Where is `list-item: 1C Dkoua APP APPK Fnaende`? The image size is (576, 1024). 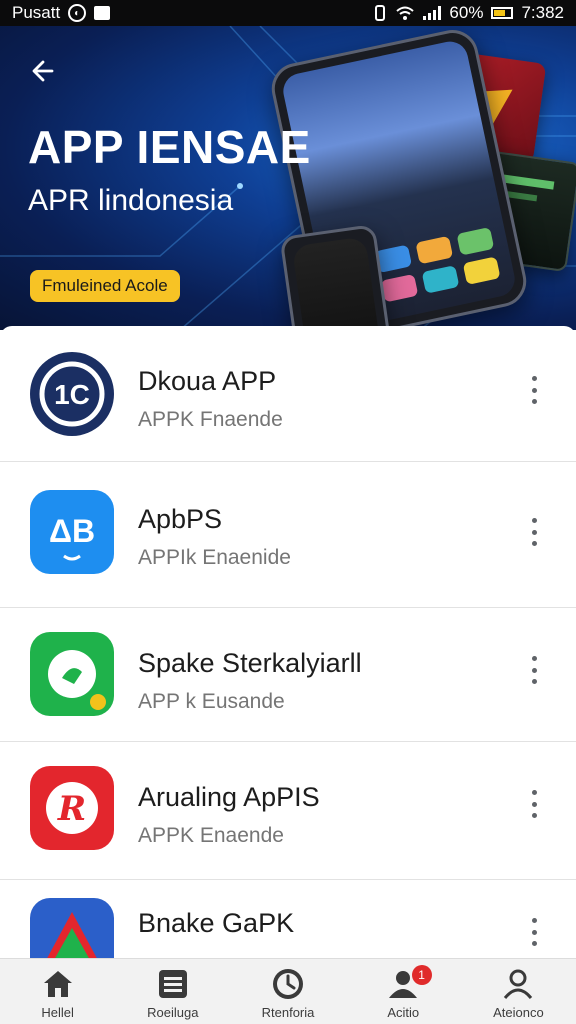
list-item: 1C Dkoua APP APPK Fnaende is located at coordinates (288, 394).